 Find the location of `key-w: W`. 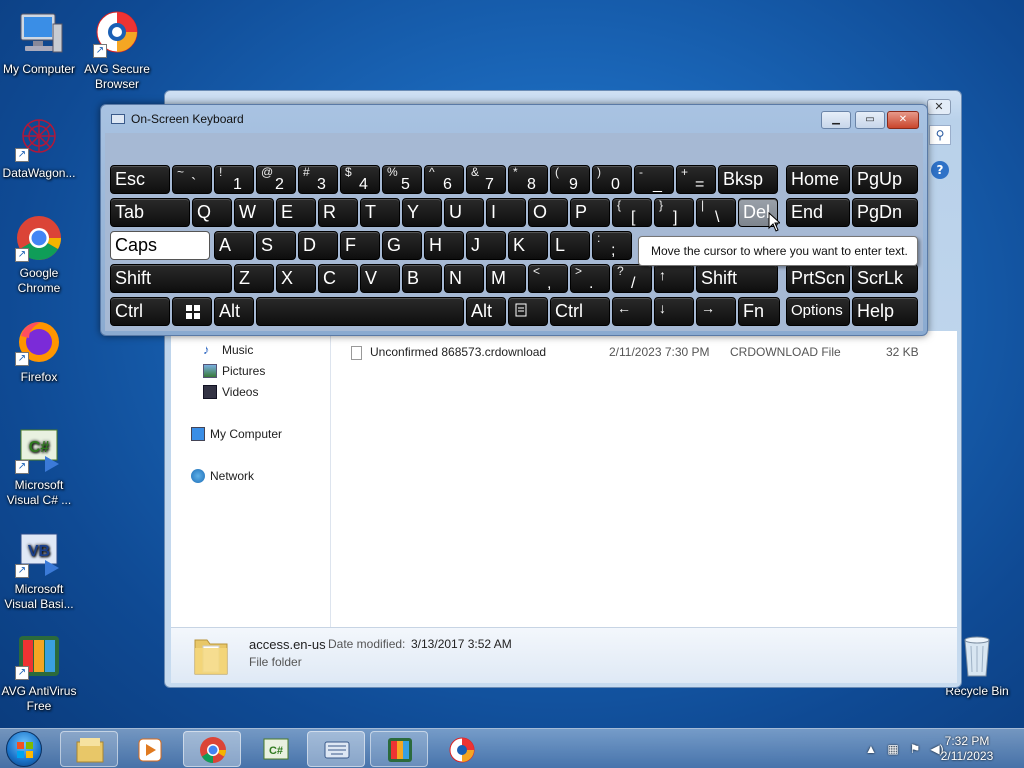

key-w: W is located at coordinates (254, 212).